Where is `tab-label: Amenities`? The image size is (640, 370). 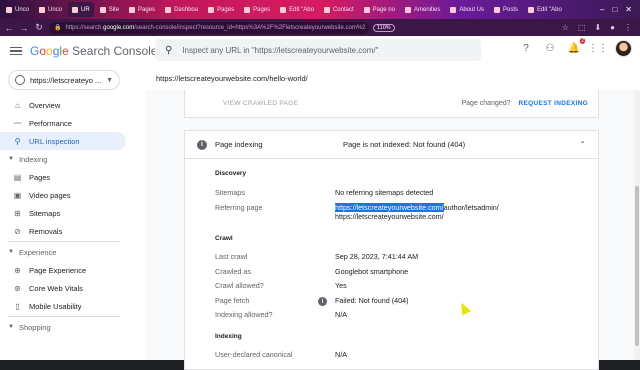 tab-label: Amenities is located at coordinates (427, 9).